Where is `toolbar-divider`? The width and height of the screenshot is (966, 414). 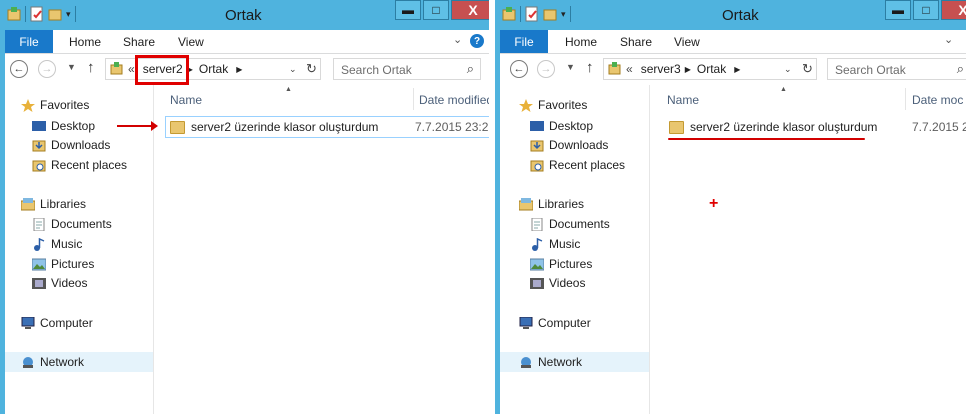 toolbar-divider is located at coordinates (75, 14).